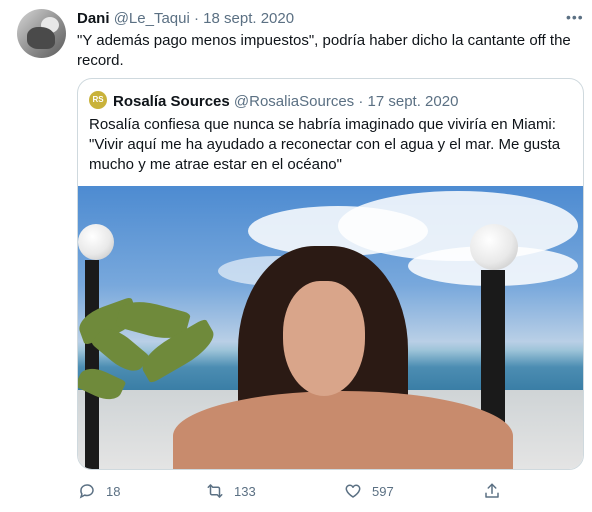 This screenshot has width=592, height=512. What do you see at coordinates (248, 18) in the screenshot?
I see `tweet-date: 18 sept. 2020` at bounding box center [248, 18].